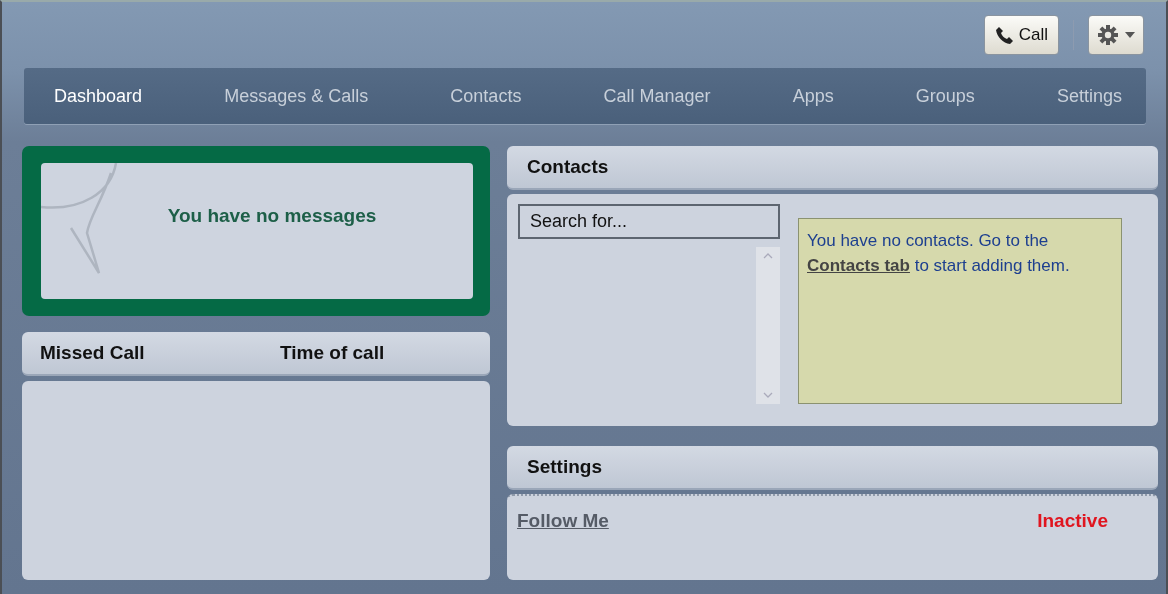  Describe the element at coordinates (1021, 35) in the screenshot. I see `call-button: Call` at that location.